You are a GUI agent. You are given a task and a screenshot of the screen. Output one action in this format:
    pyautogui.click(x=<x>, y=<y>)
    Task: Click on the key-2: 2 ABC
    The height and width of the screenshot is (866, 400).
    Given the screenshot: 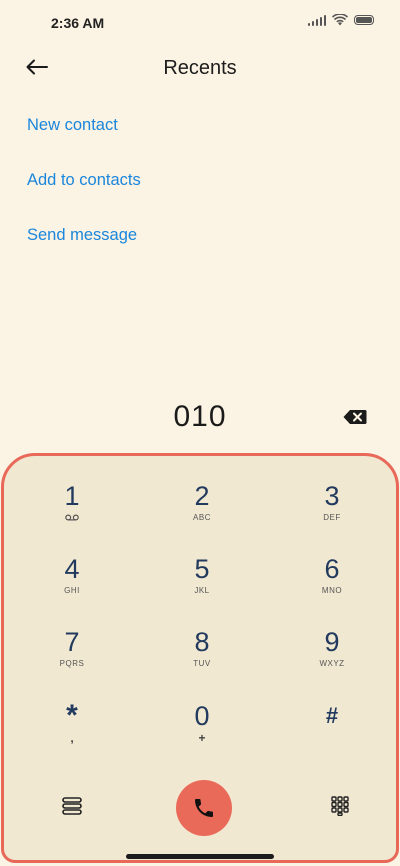 What is the action you would take?
    pyautogui.click(x=202, y=512)
    